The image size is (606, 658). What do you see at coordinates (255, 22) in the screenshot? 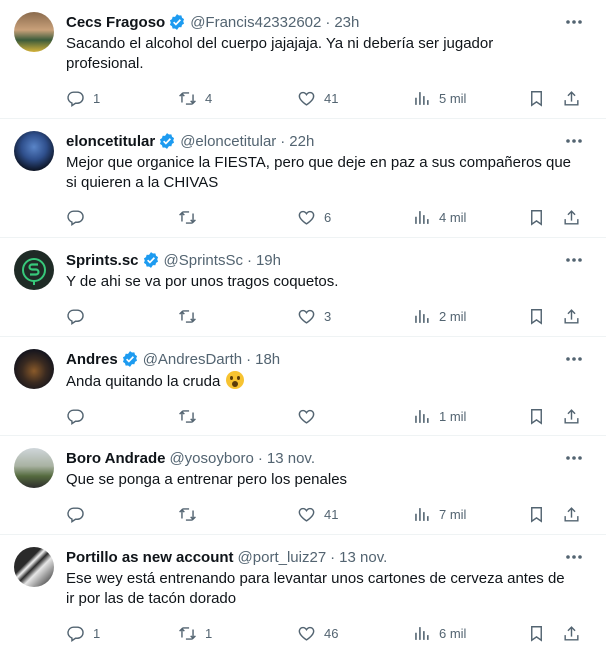
I see `user-handle: @Francis42332602` at bounding box center [255, 22].